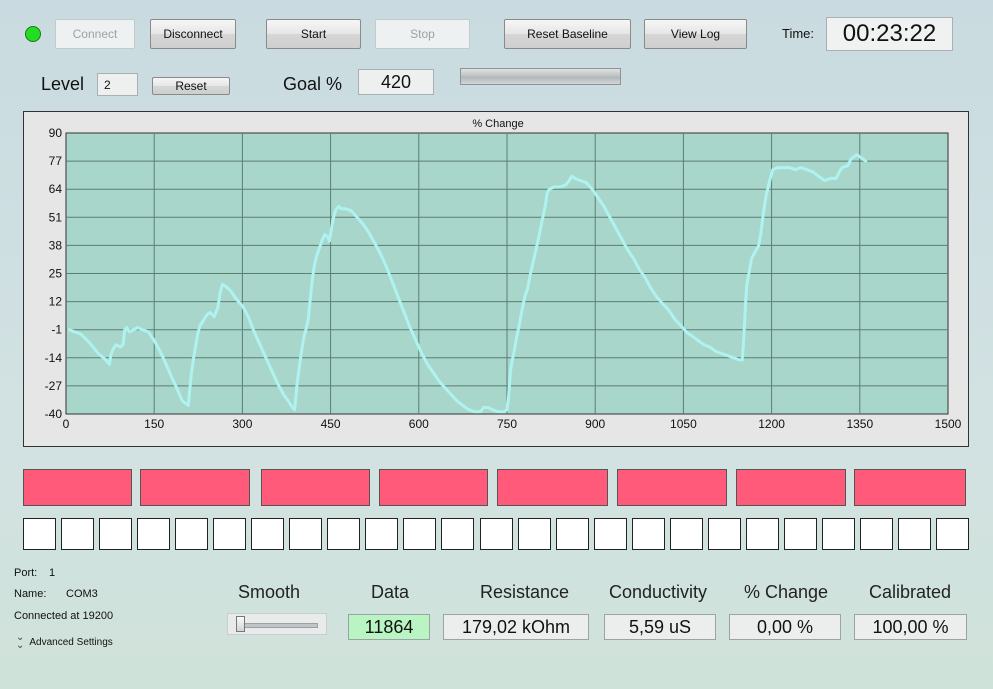 This screenshot has height=689, width=993. Describe the element at coordinates (82, 594) in the screenshot. I see `name-value: COM3` at that location.